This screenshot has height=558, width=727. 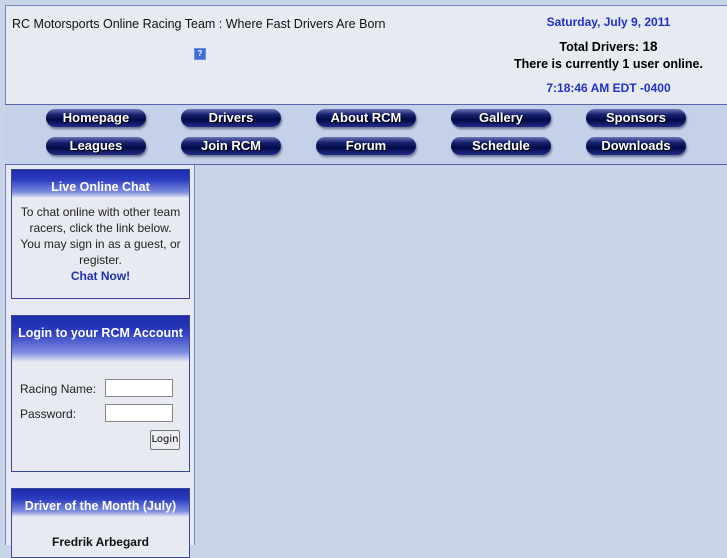 I want to click on live-chat-title: Live Online Chat, so click(x=100, y=184).